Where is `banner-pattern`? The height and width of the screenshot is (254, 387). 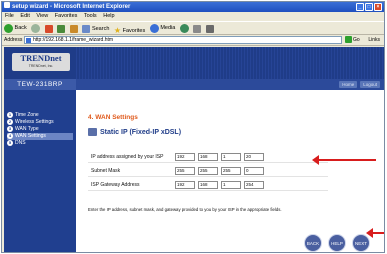 banner-pattern is located at coordinates (230, 63).